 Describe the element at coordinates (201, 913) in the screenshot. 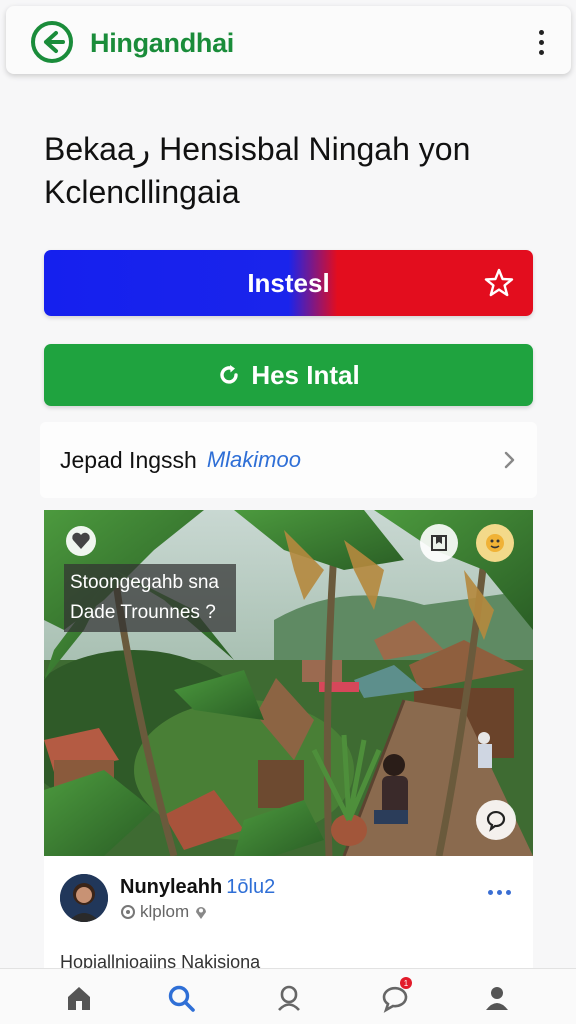

I see `location-pin-icon` at that location.